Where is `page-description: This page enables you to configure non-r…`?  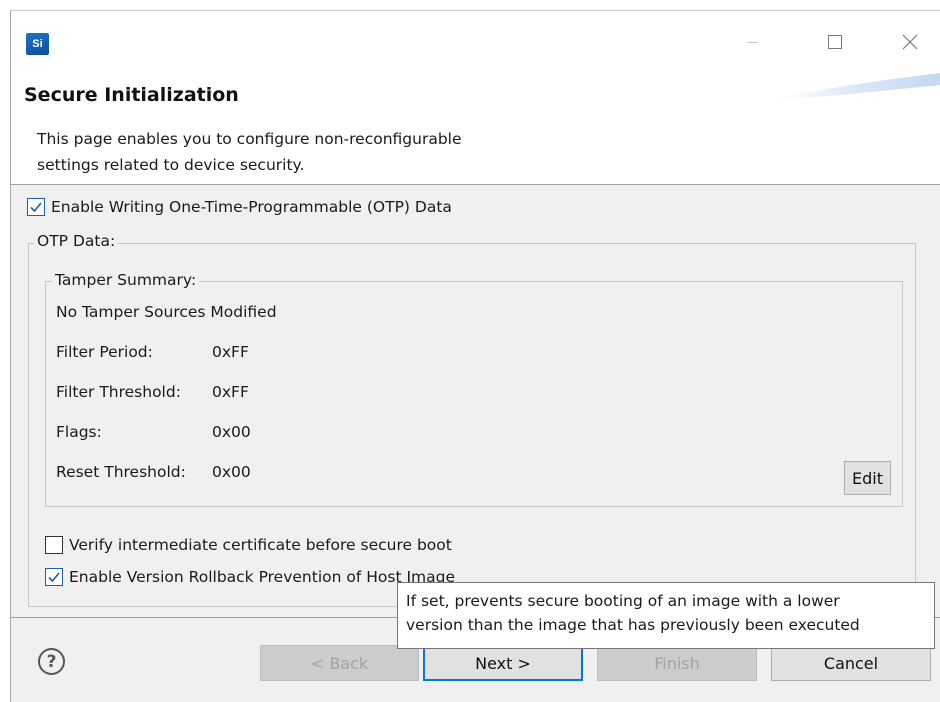
page-description: This page enables you to configure non-r… is located at coordinates (475, 152).